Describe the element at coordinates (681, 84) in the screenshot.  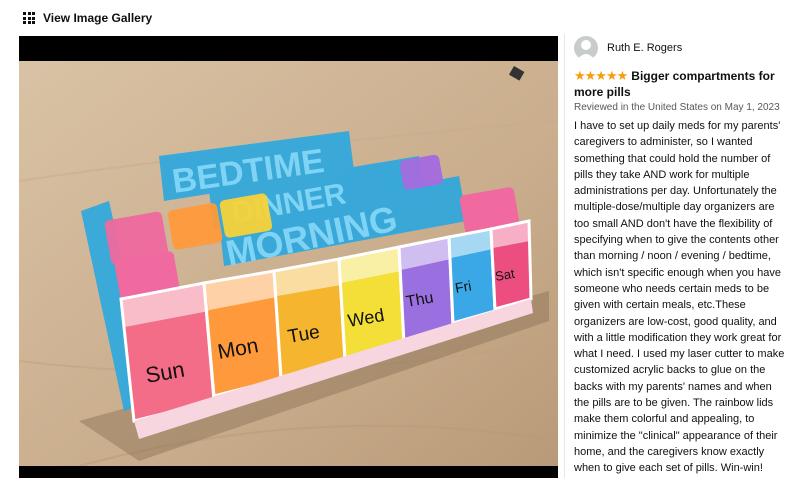
I see `review-title-row: ★★★★★ Bigger compartments for more pills` at that location.